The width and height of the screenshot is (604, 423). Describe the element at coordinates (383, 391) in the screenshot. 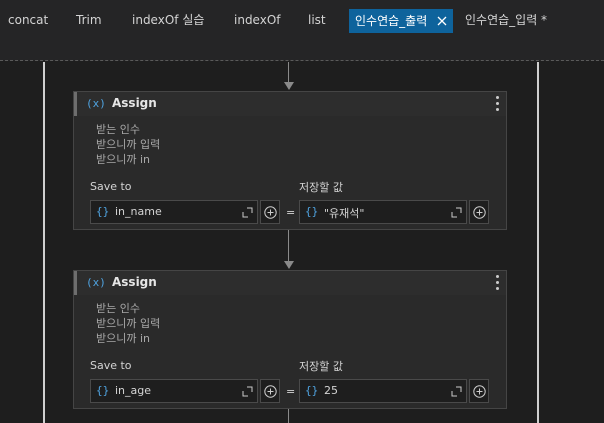

I see `value-field: {} 25` at that location.